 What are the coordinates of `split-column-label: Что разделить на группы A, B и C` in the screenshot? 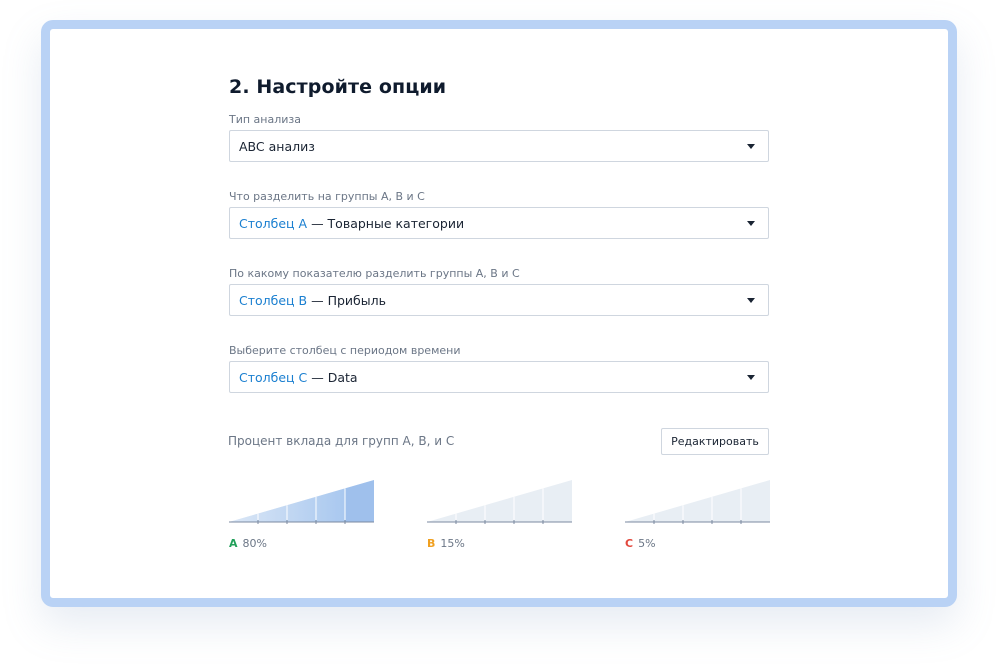 It's located at (327, 196).